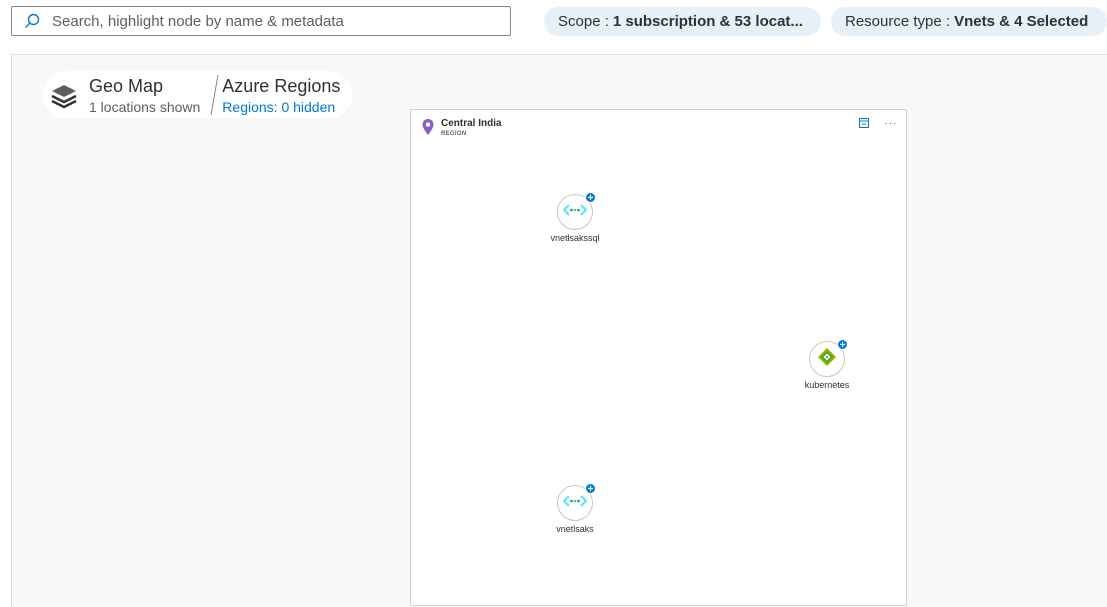 The image size is (1107, 607). I want to click on resource-type-filter-label: Resource type :, so click(898, 21).